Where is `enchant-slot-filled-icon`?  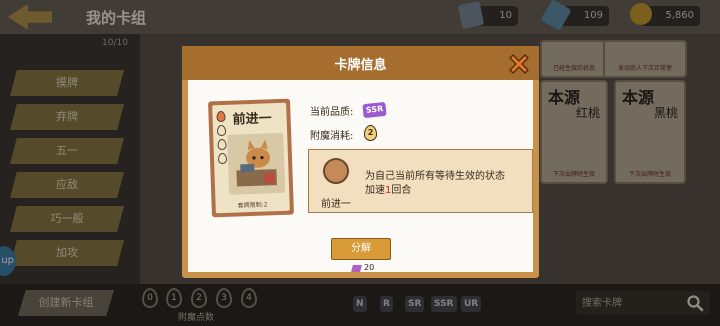
enchant-slot-filled-icon is located at coordinates (221, 116).